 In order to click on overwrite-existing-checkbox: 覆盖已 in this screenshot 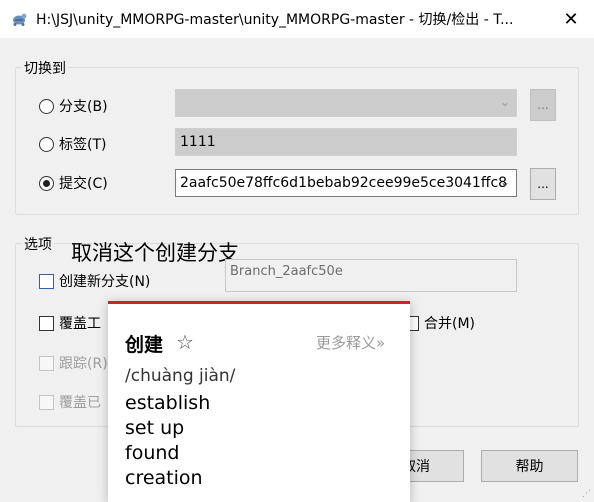, I will do `click(70, 402)`.